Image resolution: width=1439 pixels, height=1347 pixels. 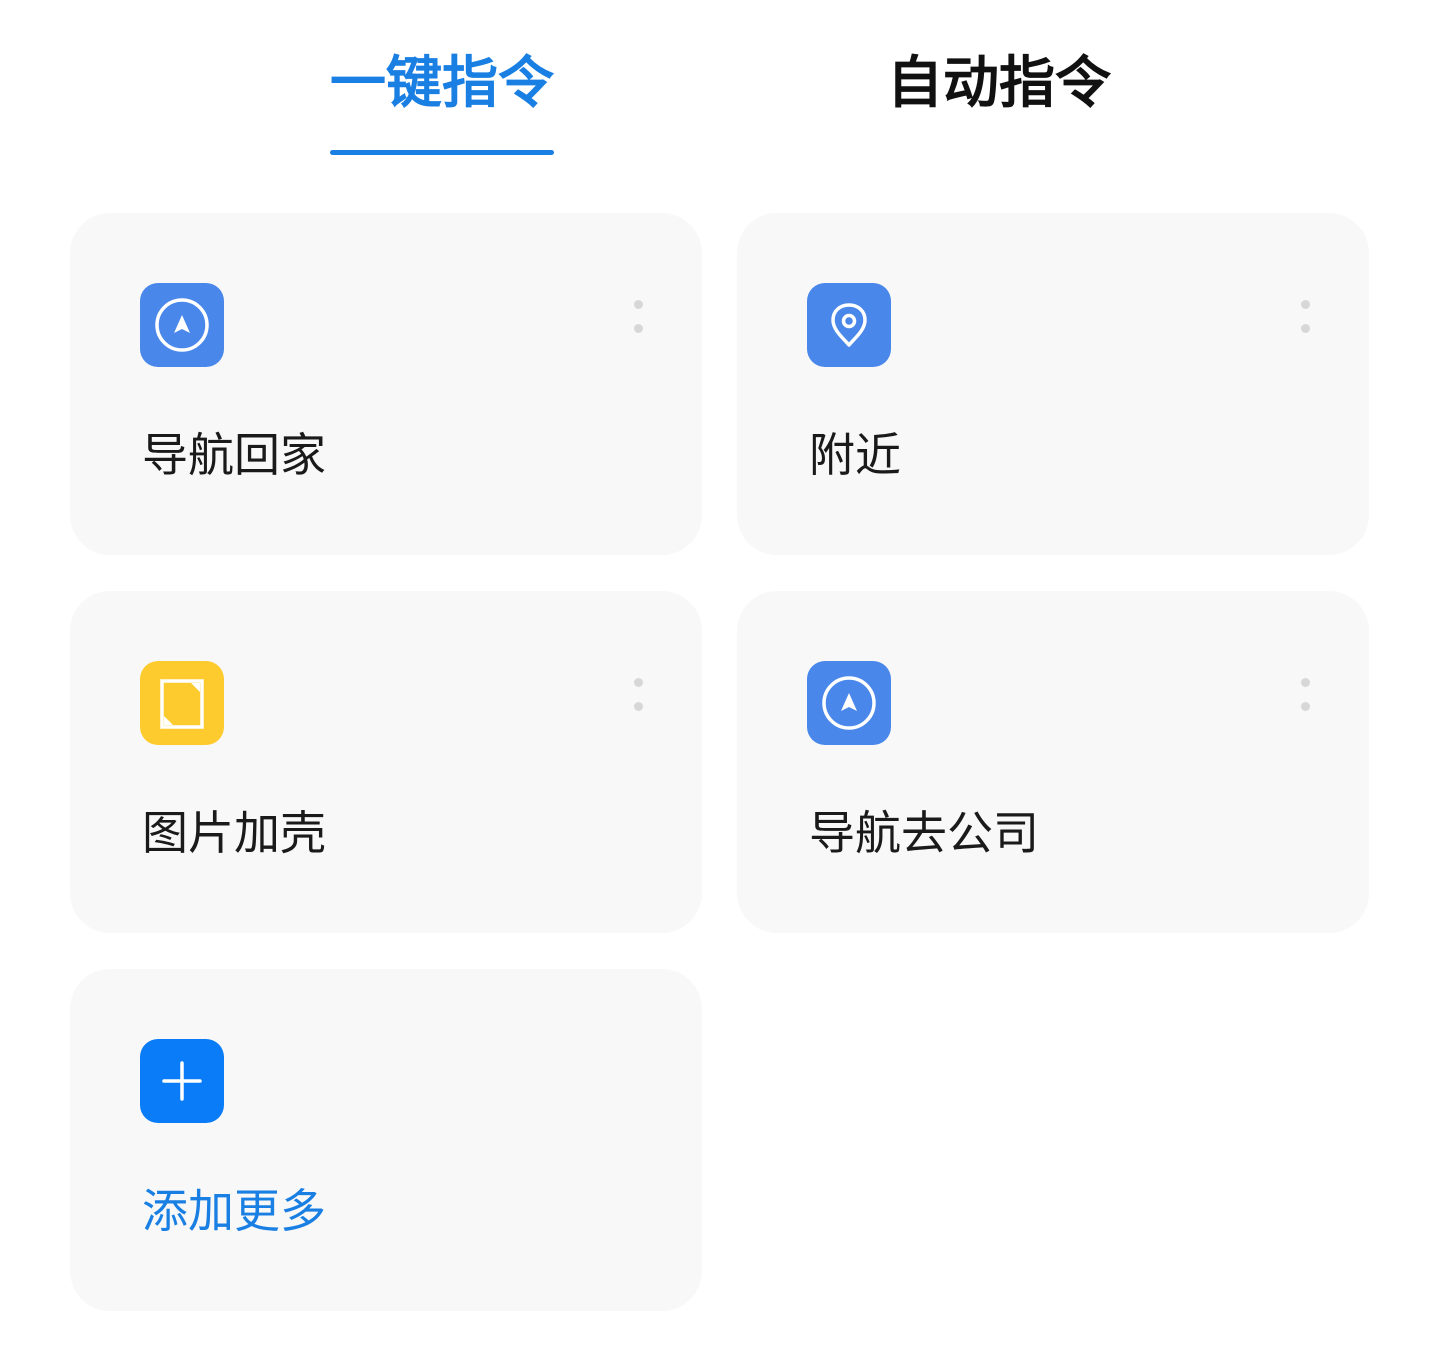 I want to click on active-tab-indicator, so click(x=442, y=152).